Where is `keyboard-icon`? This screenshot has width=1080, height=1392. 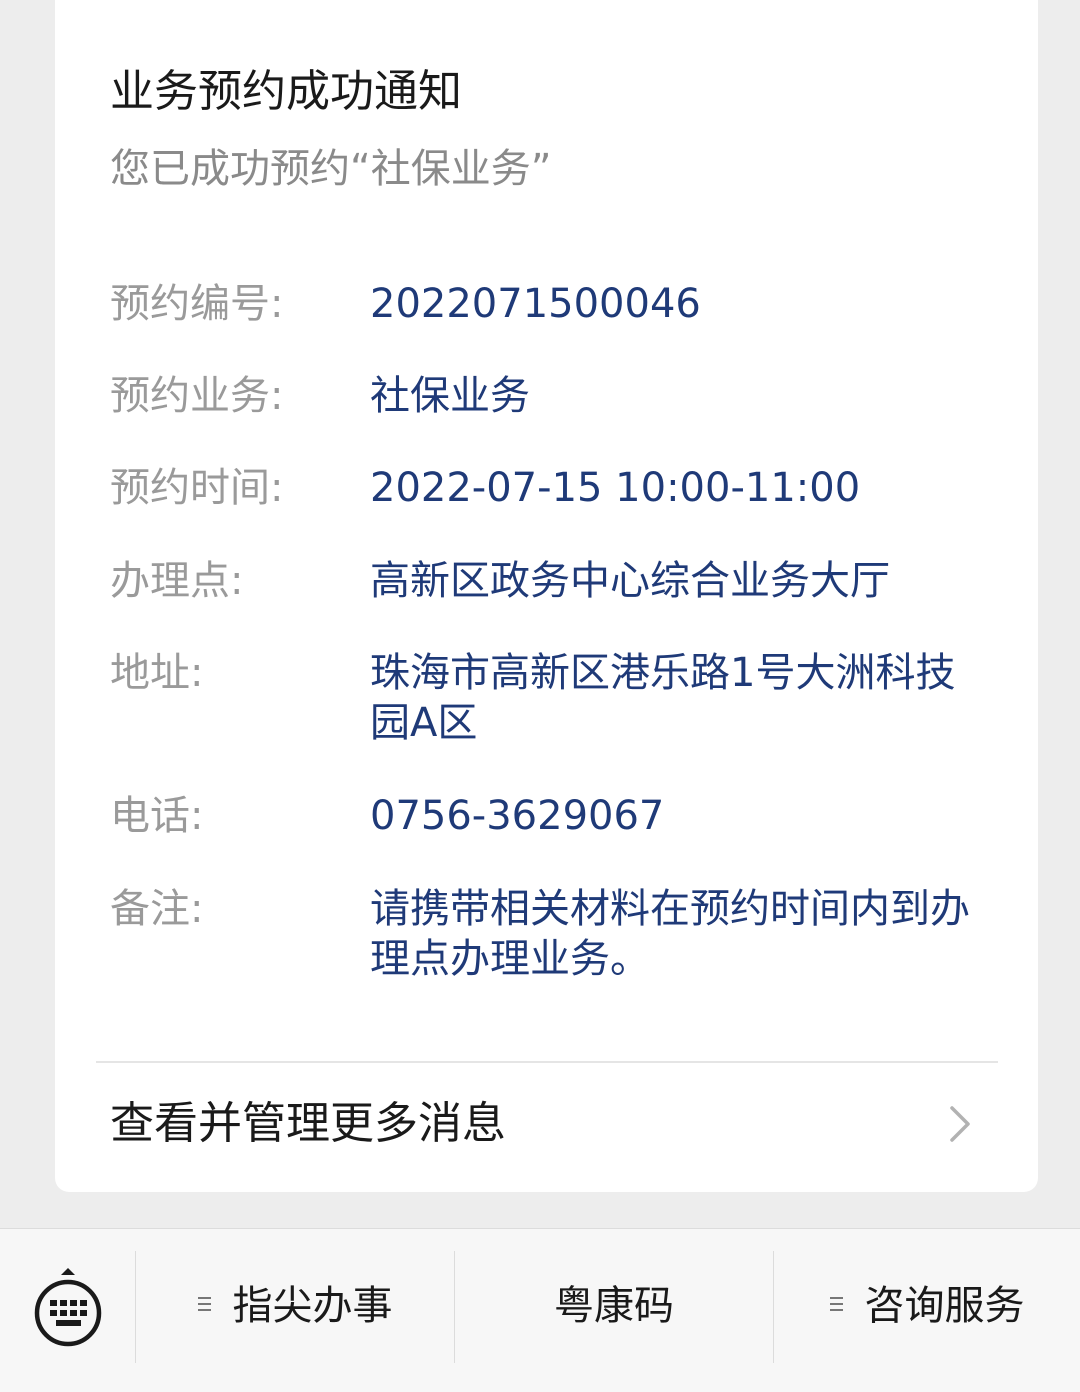 keyboard-icon is located at coordinates (68, 1312).